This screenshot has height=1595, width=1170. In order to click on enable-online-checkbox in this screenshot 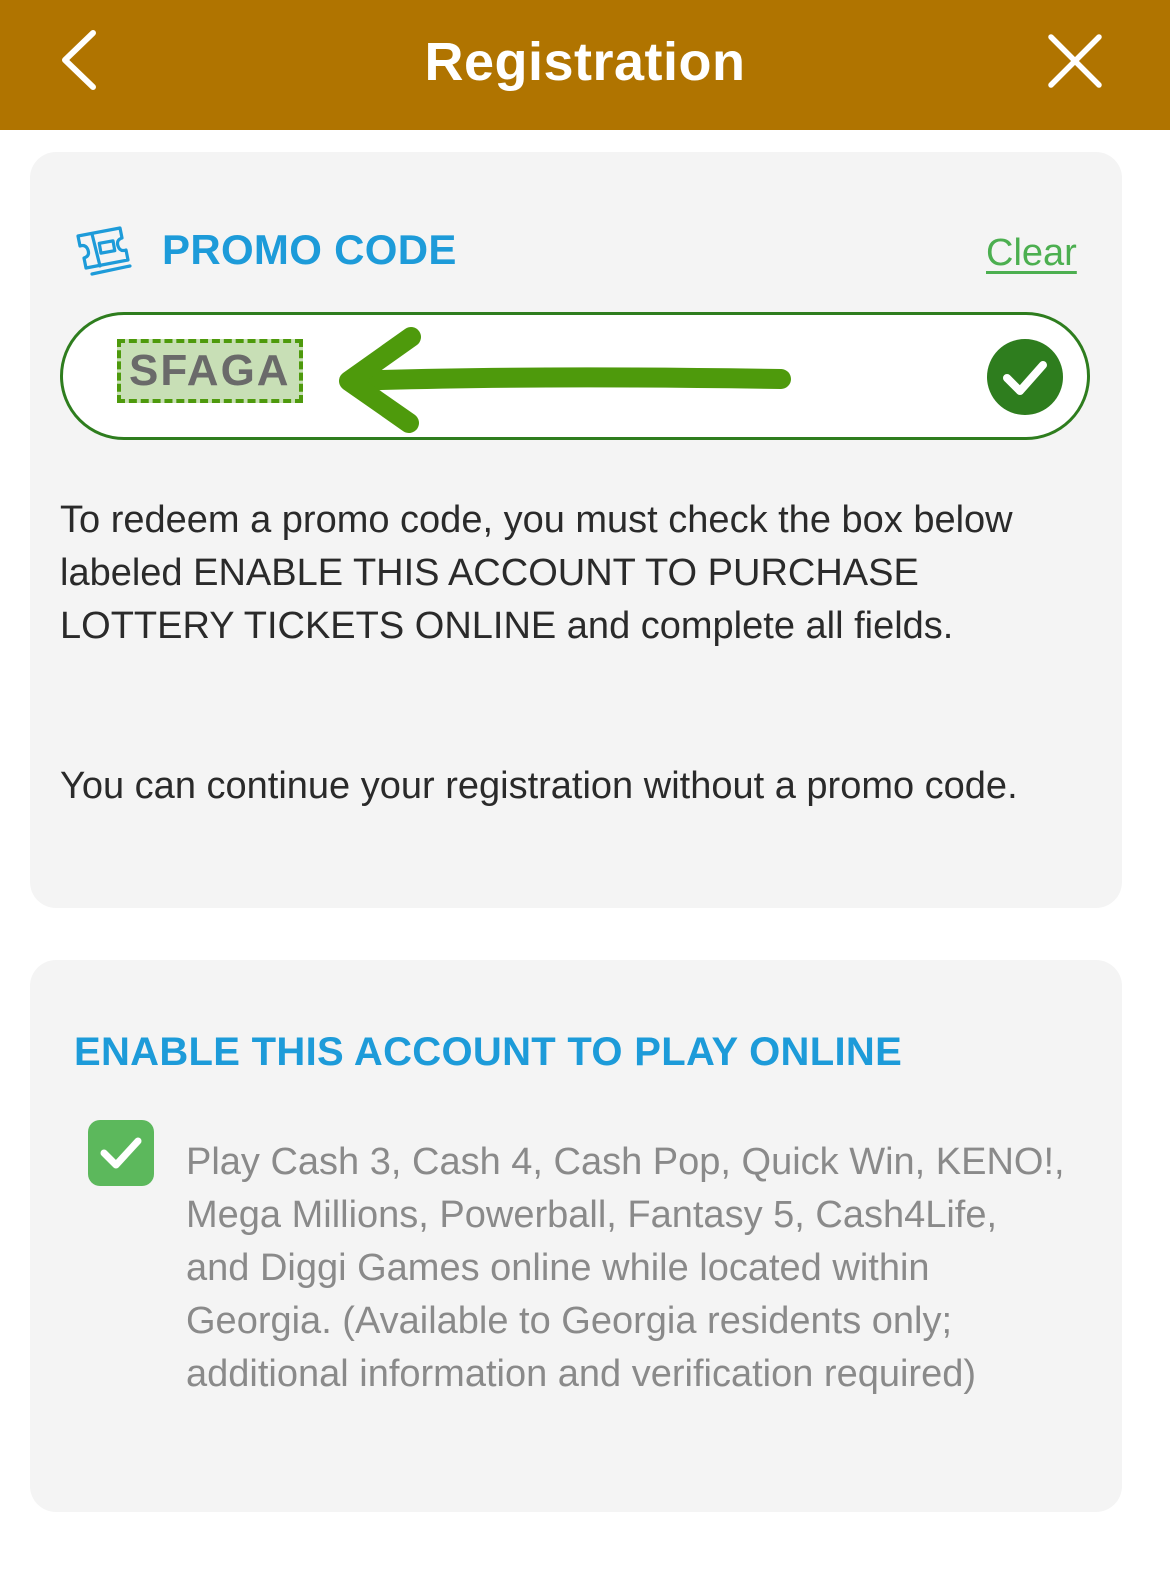, I will do `click(121, 1153)`.